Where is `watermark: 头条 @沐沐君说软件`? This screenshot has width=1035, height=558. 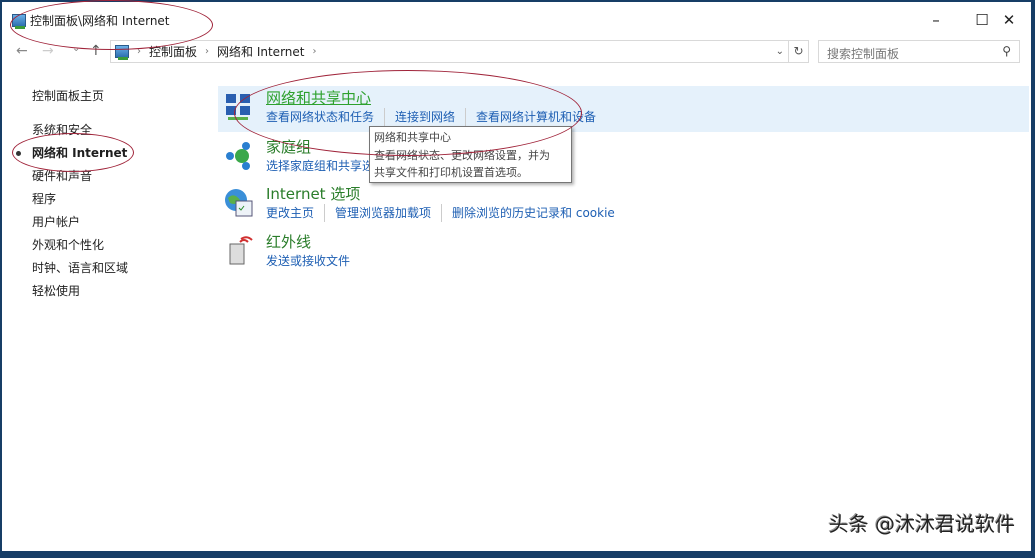 watermark: 头条 @沐沐君说软件 is located at coordinates (921, 524).